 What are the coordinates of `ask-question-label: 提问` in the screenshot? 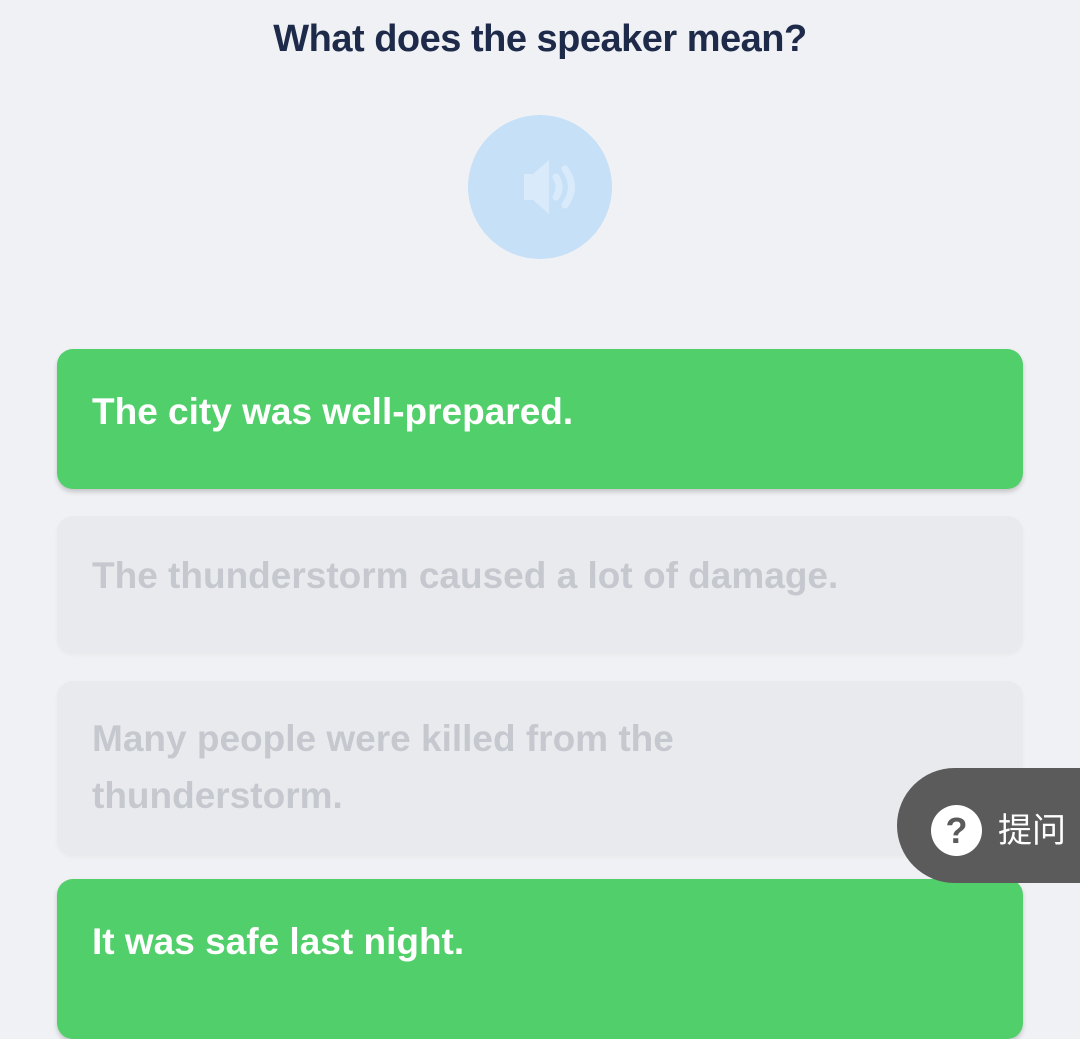 It's located at (1032, 831).